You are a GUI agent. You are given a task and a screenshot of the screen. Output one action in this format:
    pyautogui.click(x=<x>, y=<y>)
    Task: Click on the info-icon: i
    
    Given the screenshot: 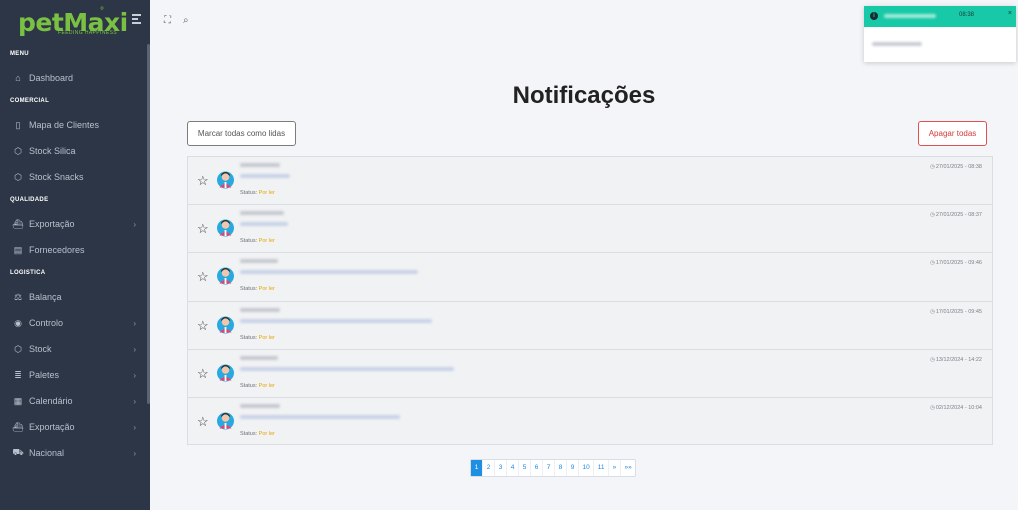 What is the action you would take?
    pyautogui.click(x=874, y=16)
    